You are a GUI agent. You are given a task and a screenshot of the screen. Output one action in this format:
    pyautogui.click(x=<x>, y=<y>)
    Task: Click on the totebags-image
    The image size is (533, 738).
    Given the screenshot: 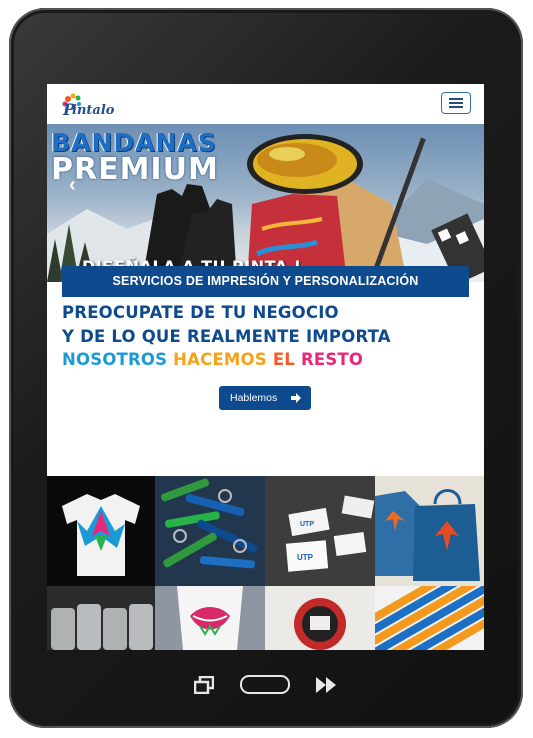 What is the action you would take?
    pyautogui.click(x=429, y=531)
    